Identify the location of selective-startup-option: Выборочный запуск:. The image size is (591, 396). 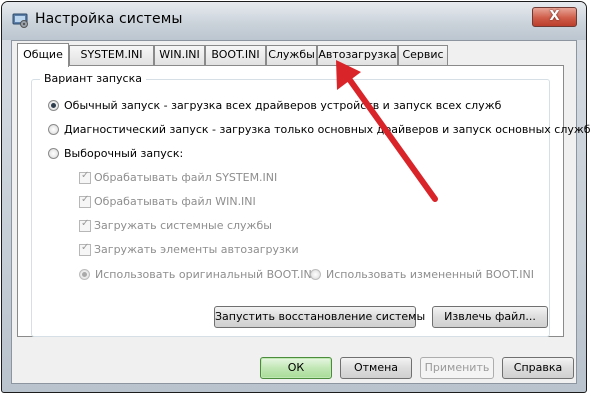
(115, 153).